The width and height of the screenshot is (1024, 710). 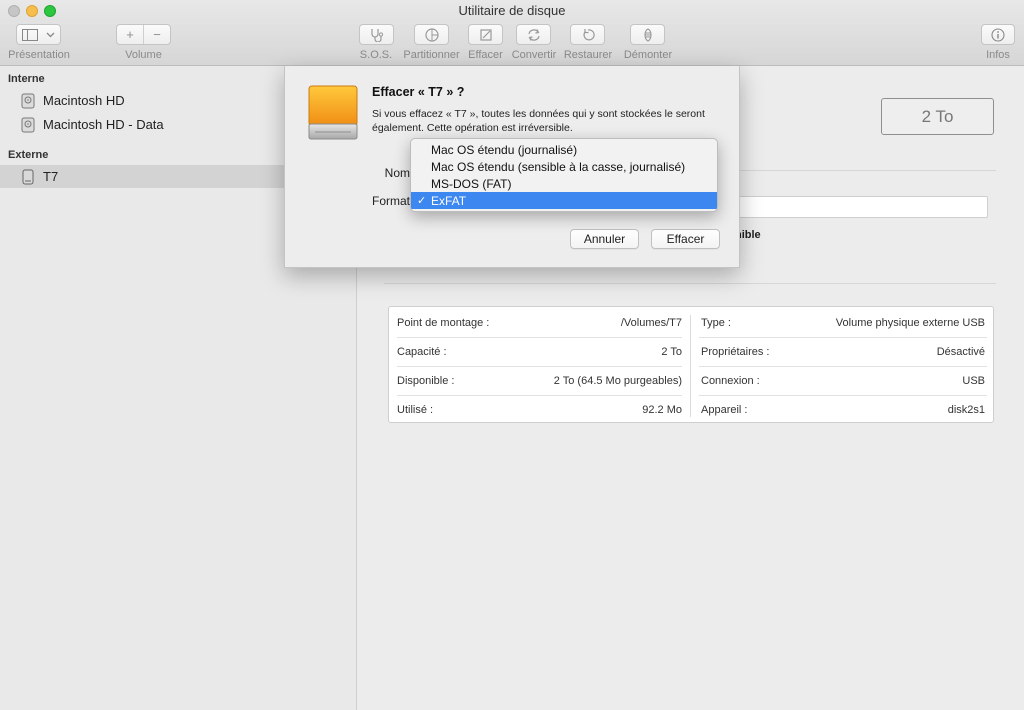 I want to click on restore-icon, so click(x=589, y=34).